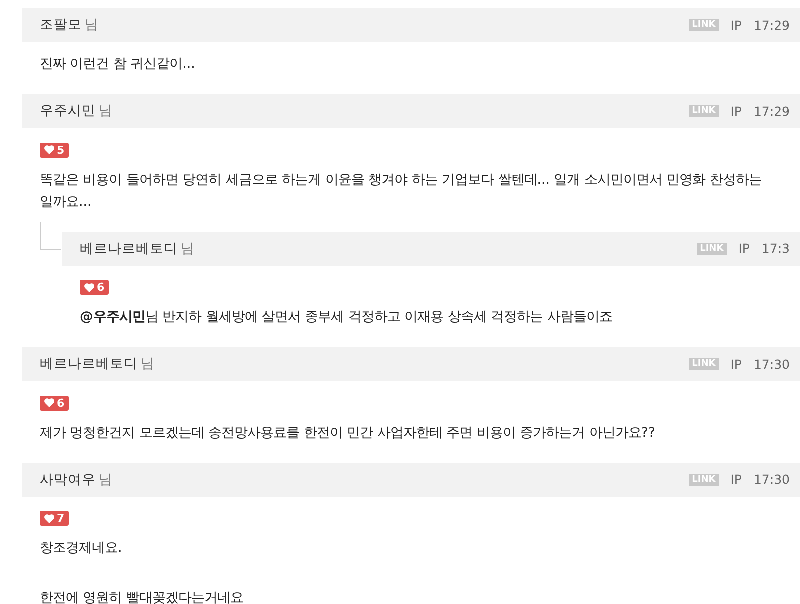 Image resolution: width=800 pixels, height=604 pixels. What do you see at coordinates (68, 111) in the screenshot?
I see `author-name: 우주시민` at bounding box center [68, 111].